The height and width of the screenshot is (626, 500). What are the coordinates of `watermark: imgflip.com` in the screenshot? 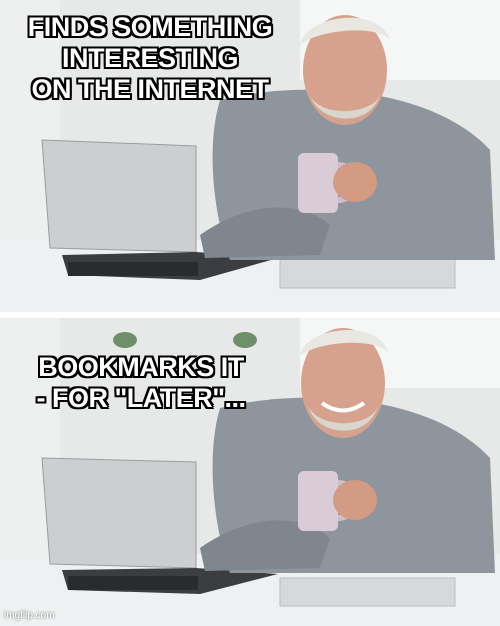 It's located at (29, 615).